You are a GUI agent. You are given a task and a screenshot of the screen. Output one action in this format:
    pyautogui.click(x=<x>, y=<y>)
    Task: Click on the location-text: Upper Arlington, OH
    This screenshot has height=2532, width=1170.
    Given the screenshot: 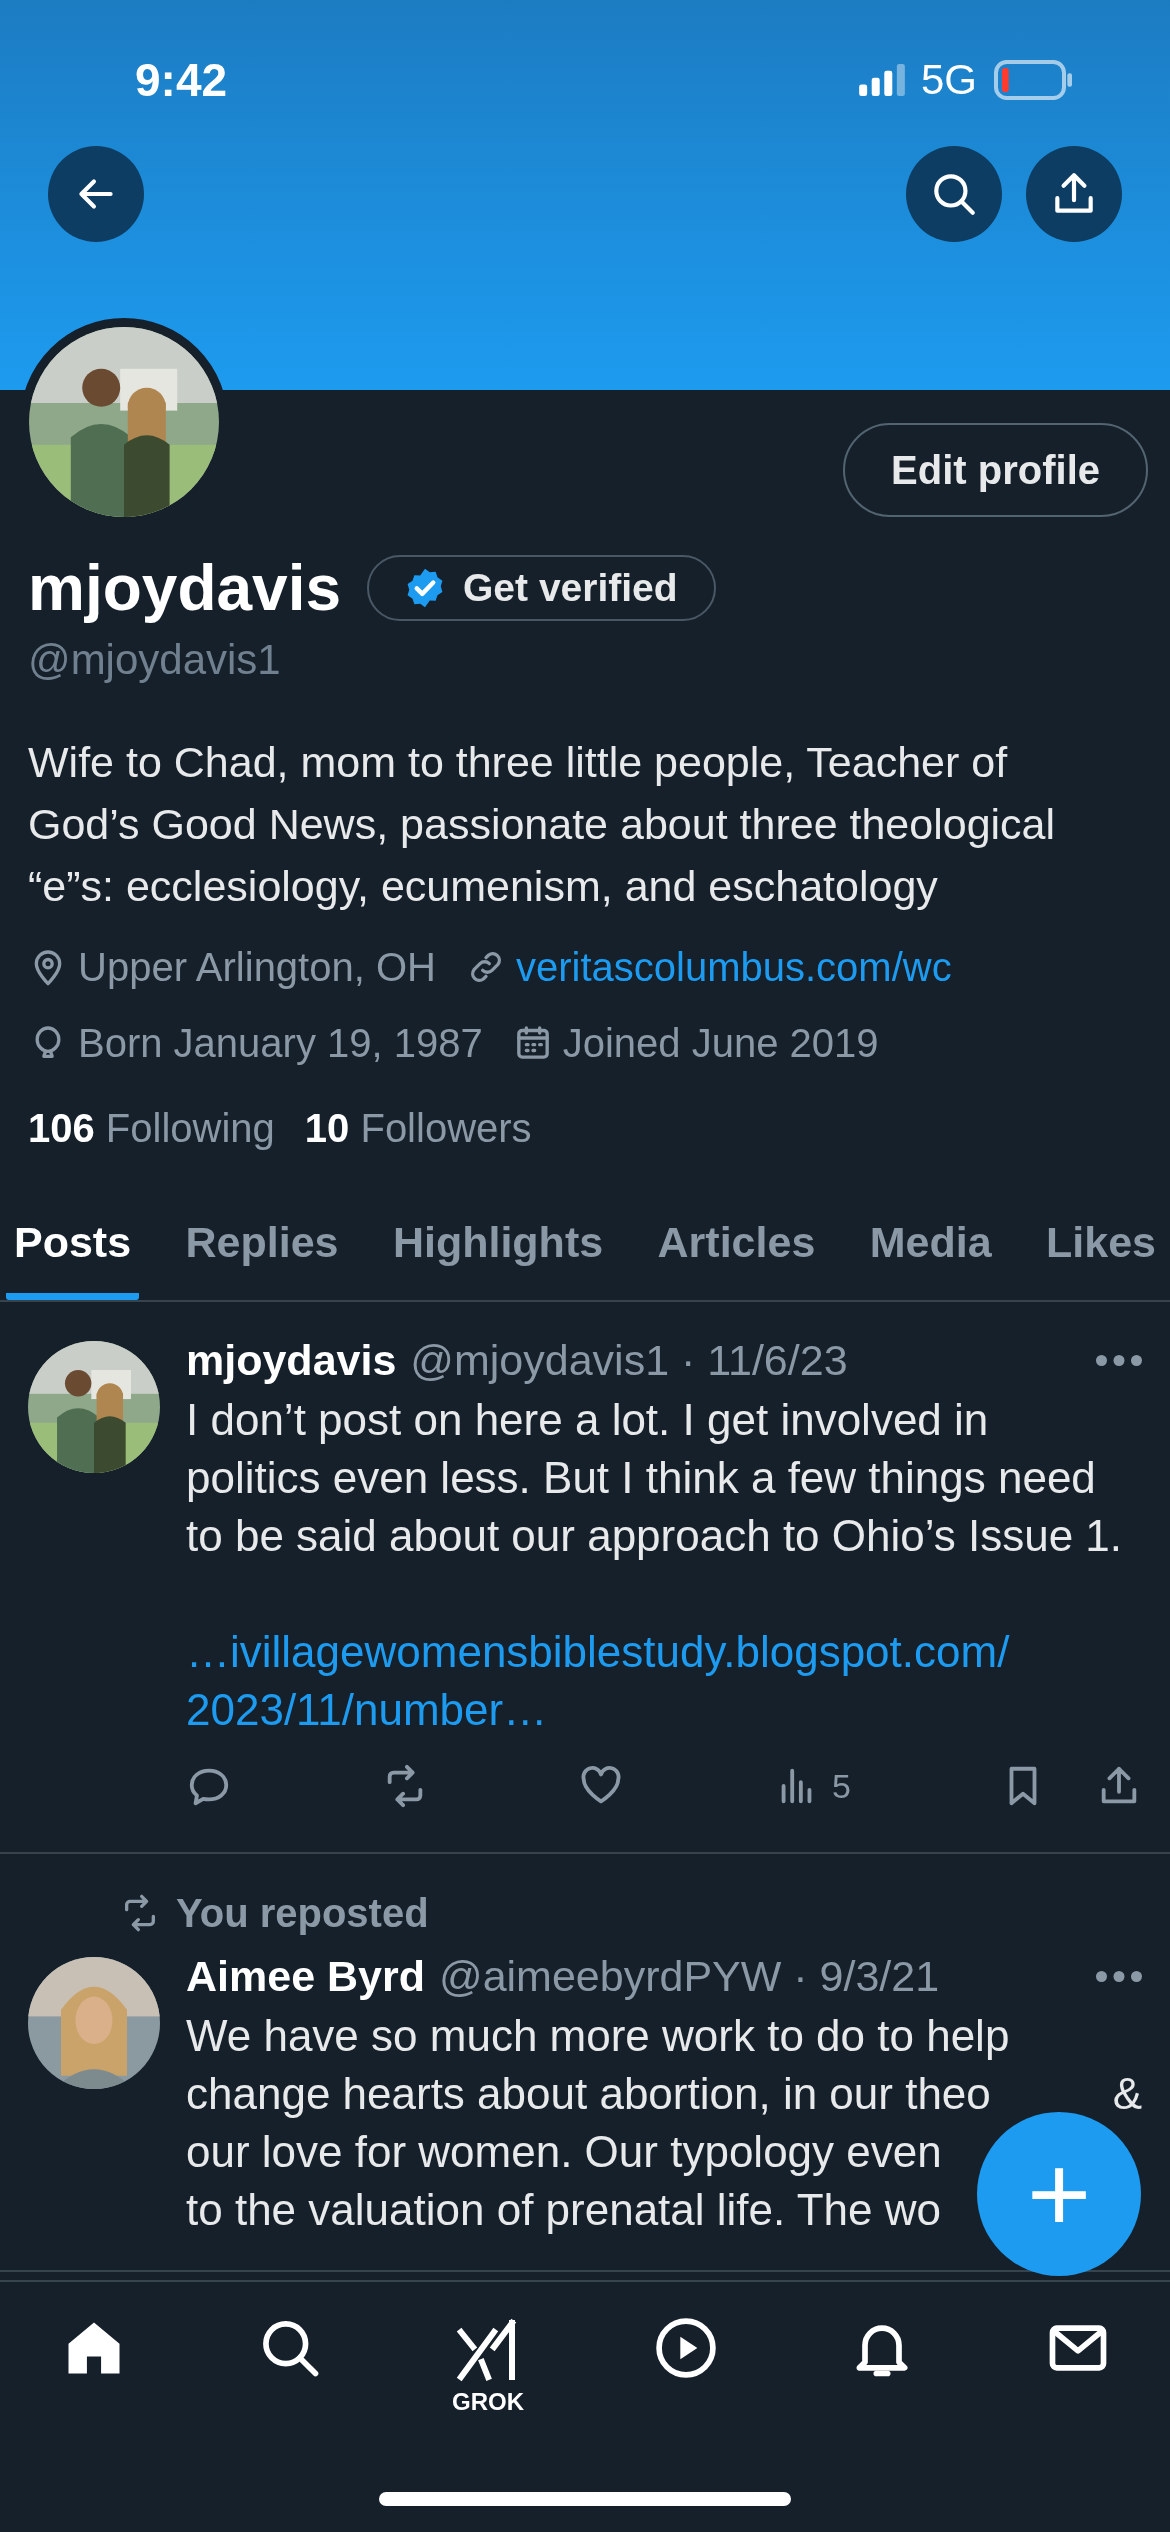 What is the action you would take?
    pyautogui.click(x=257, y=967)
    